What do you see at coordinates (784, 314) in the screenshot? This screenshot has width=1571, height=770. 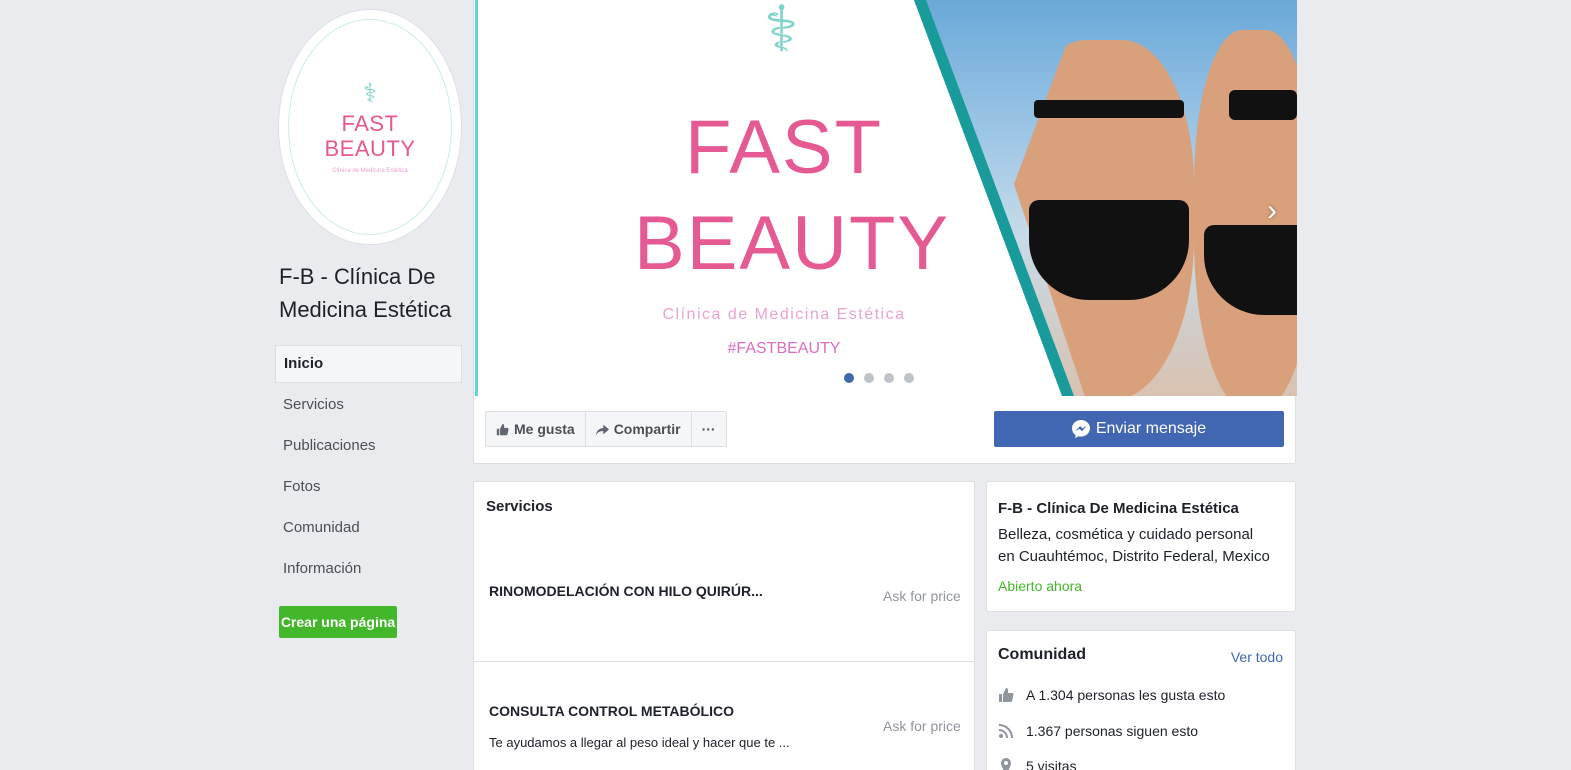 I see `cover-subtitle: Clínica de Medicina Estética` at bounding box center [784, 314].